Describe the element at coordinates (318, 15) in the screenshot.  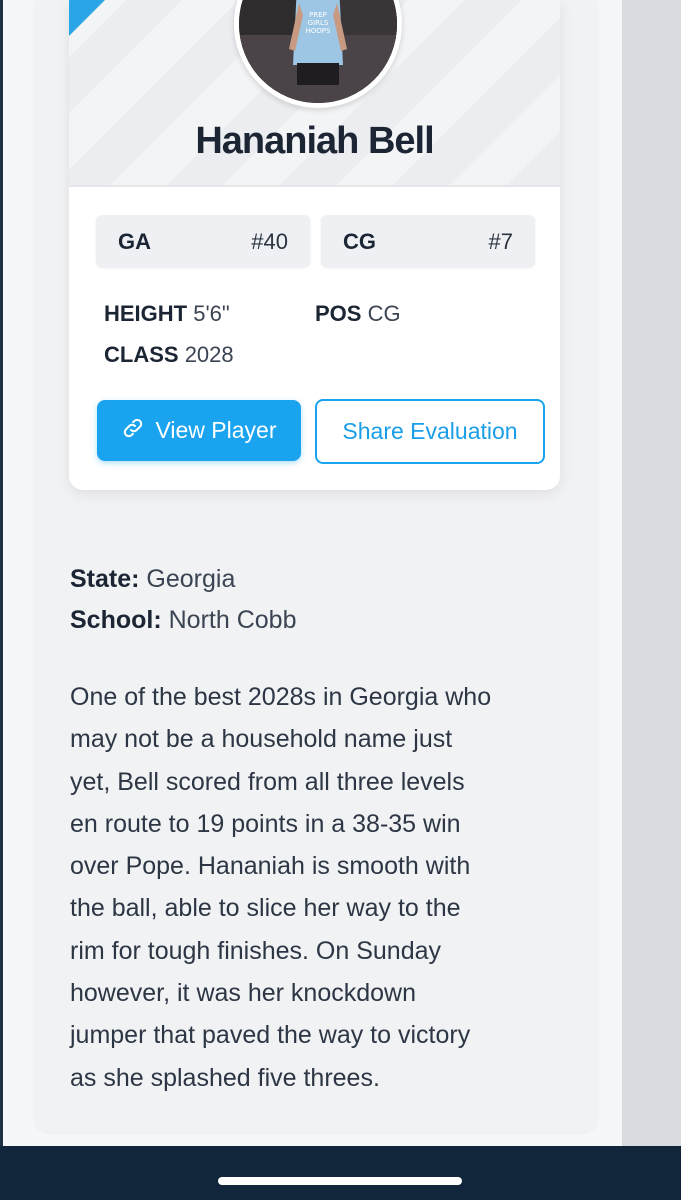
I see `svg-text: PREP` at that location.